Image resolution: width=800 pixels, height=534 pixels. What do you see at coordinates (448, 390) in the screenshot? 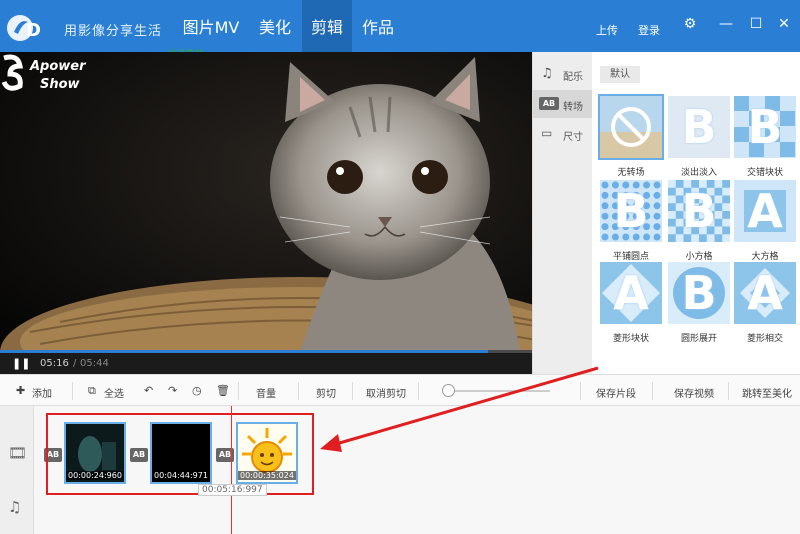
I see `zoom-slider-handle` at bounding box center [448, 390].